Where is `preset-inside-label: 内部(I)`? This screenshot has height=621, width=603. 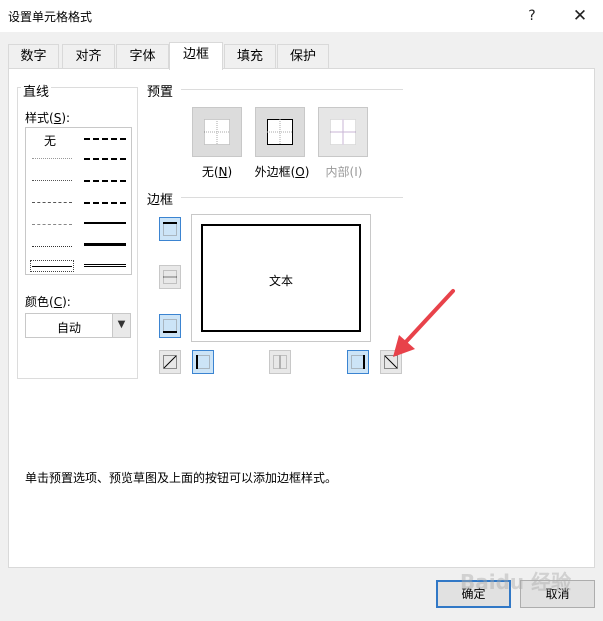 preset-inside-label: 内部(I) is located at coordinates (344, 172).